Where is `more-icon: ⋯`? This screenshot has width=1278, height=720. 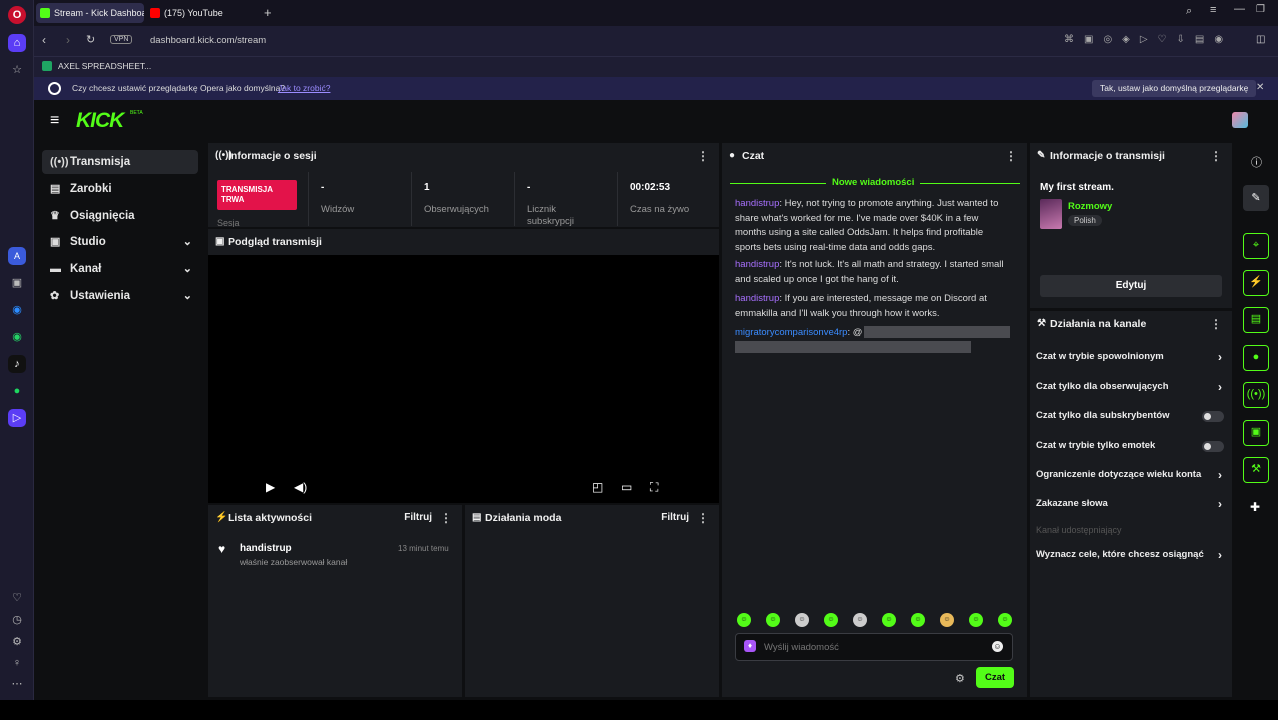
more-icon: ⋯ is located at coordinates (17, 684).